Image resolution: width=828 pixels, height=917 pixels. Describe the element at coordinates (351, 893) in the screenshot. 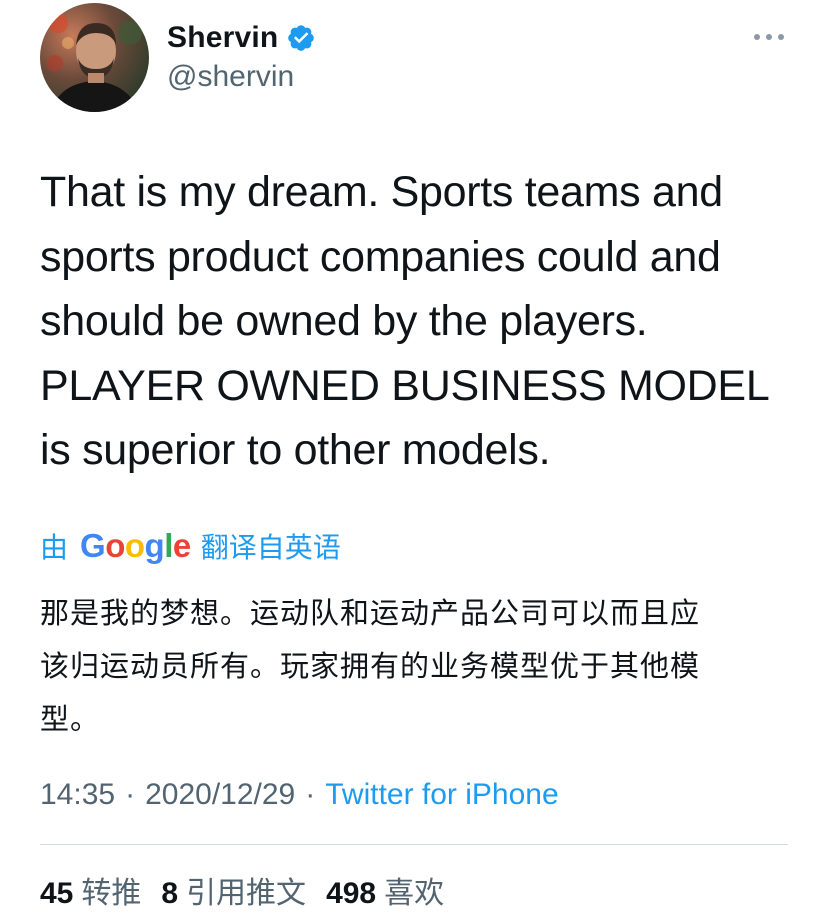

I see `likes-count: 498` at that location.